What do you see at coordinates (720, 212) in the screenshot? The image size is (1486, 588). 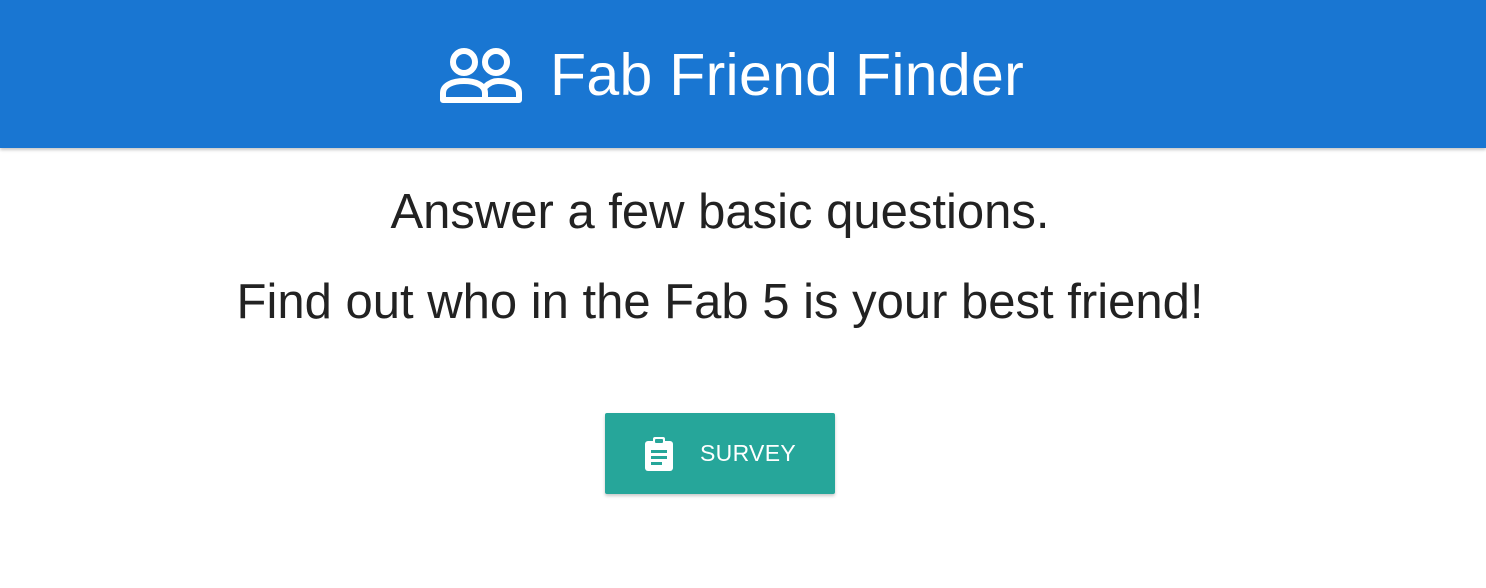 I see `intro-line-1: Answer a few basic questions.` at bounding box center [720, 212].